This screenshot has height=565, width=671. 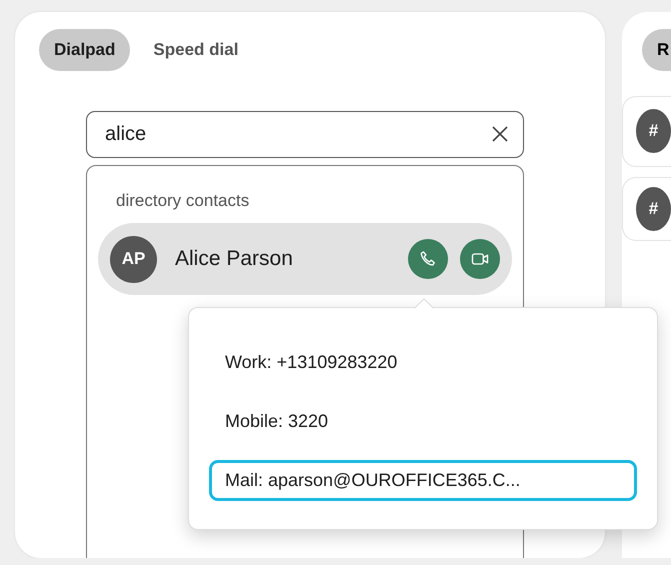 I want to click on video-call-button, so click(x=480, y=259).